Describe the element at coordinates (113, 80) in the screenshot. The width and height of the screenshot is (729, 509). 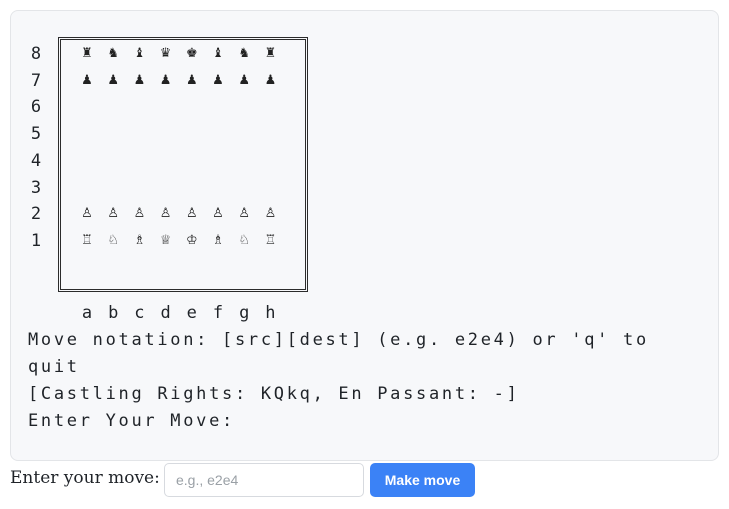
I see `square-b7: ♟` at that location.